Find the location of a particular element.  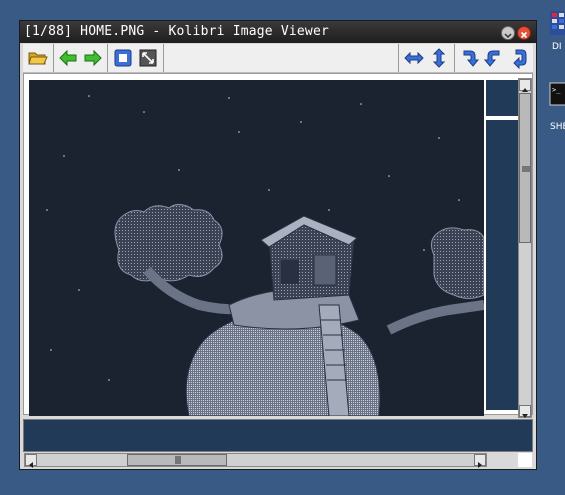

scroll-corner is located at coordinates (525, 460).